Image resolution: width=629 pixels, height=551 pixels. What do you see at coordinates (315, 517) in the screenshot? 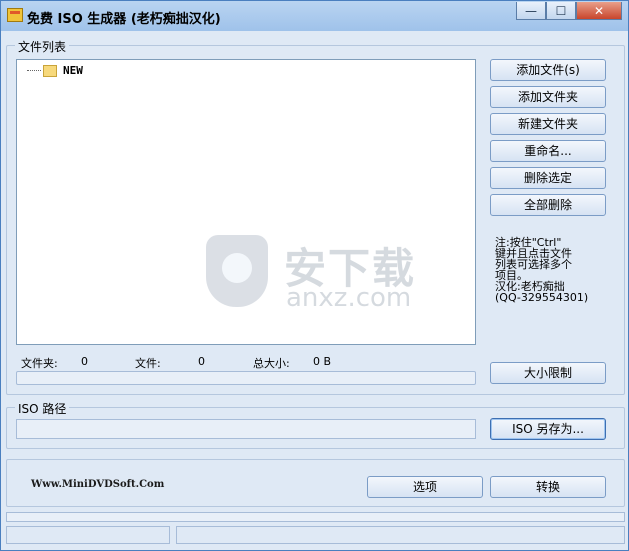
I see `status-progress-bar` at bounding box center [315, 517].